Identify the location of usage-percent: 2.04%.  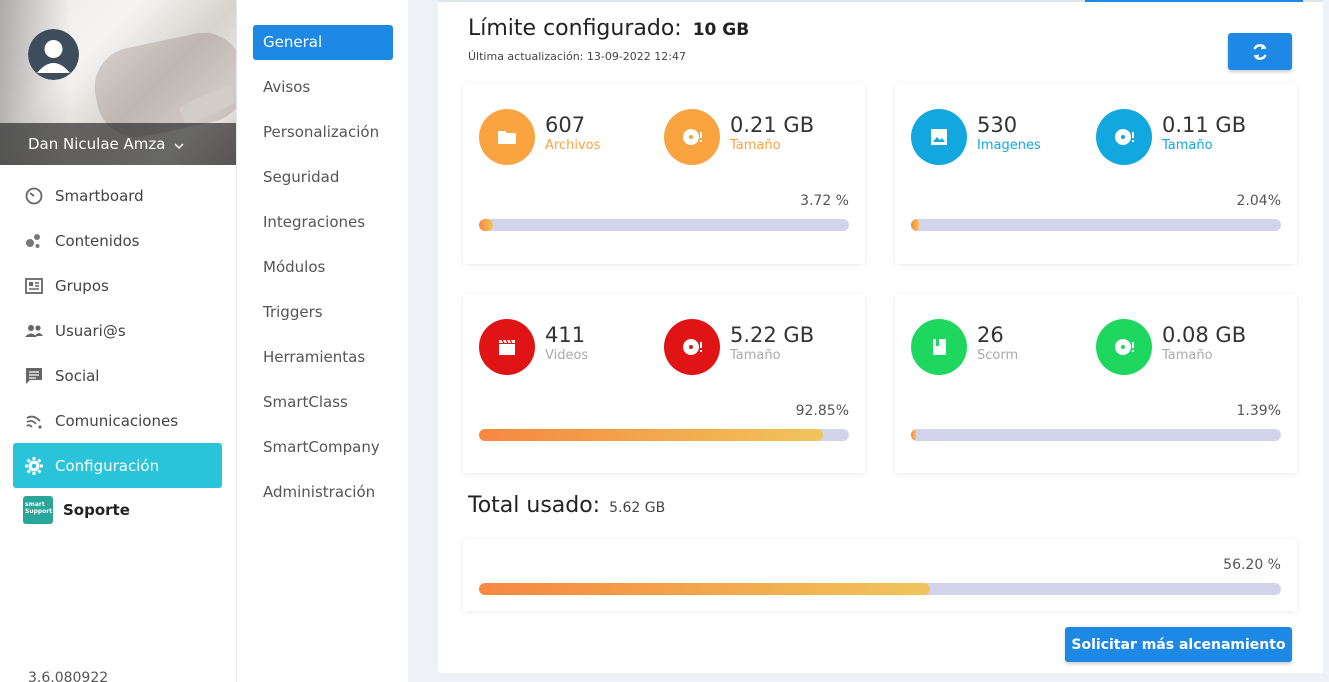
(1258, 201).